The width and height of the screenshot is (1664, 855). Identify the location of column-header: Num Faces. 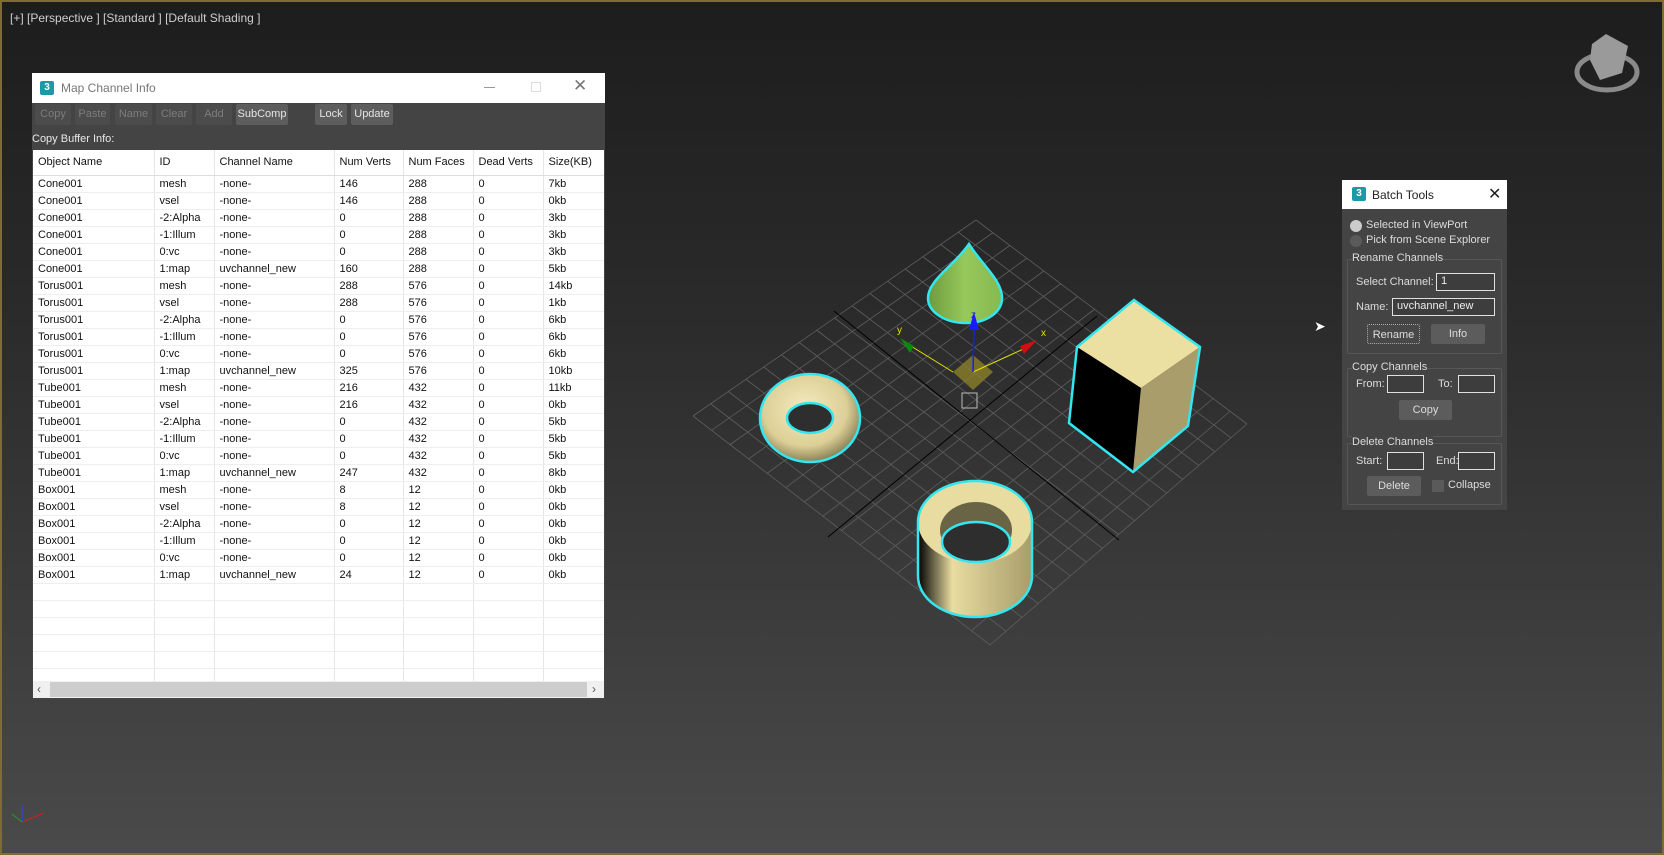
(438, 163).